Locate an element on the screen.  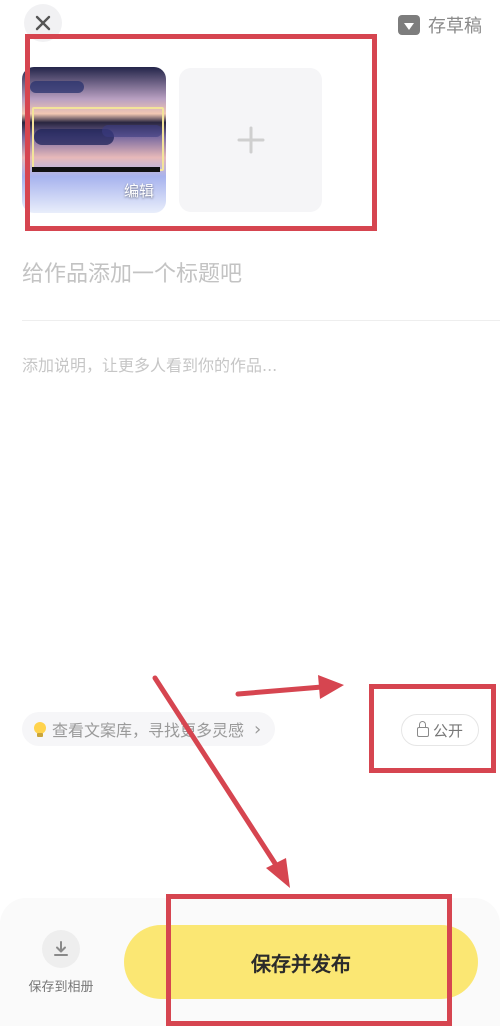
annotation-arrows is located at coordinates (248, 781).